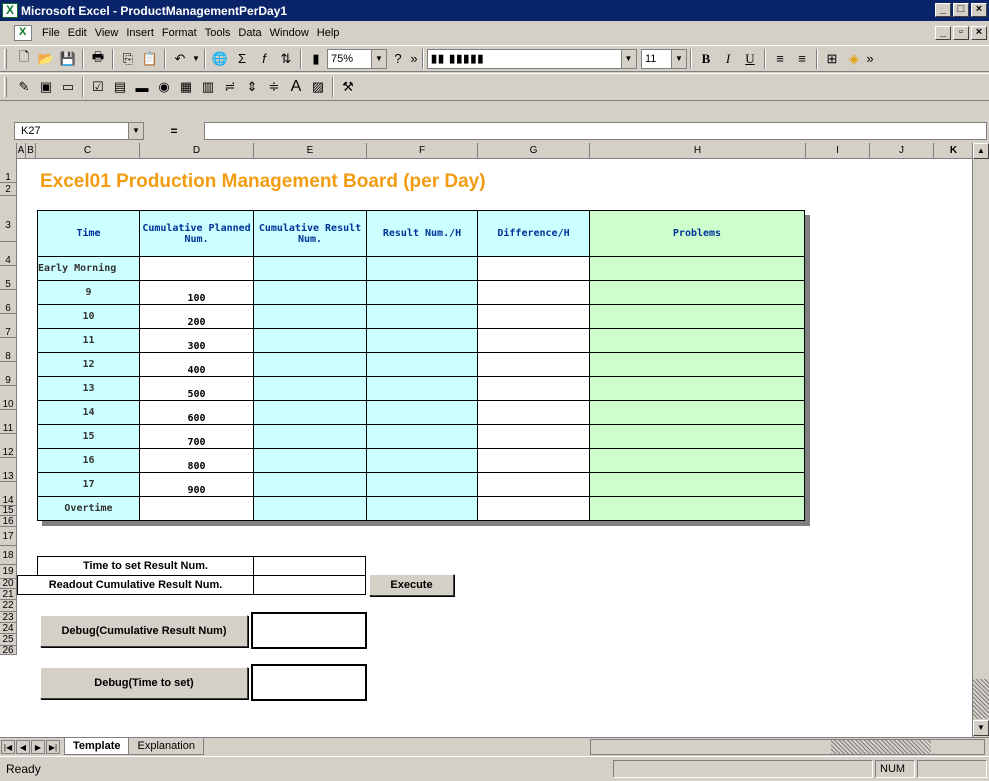 Image resolution: width=989 pixels, height=781 pixels. What do you see at coordinates (5, 58) in the screenshot?
I see `toolbar-grip` at bounding box center [5, 58].